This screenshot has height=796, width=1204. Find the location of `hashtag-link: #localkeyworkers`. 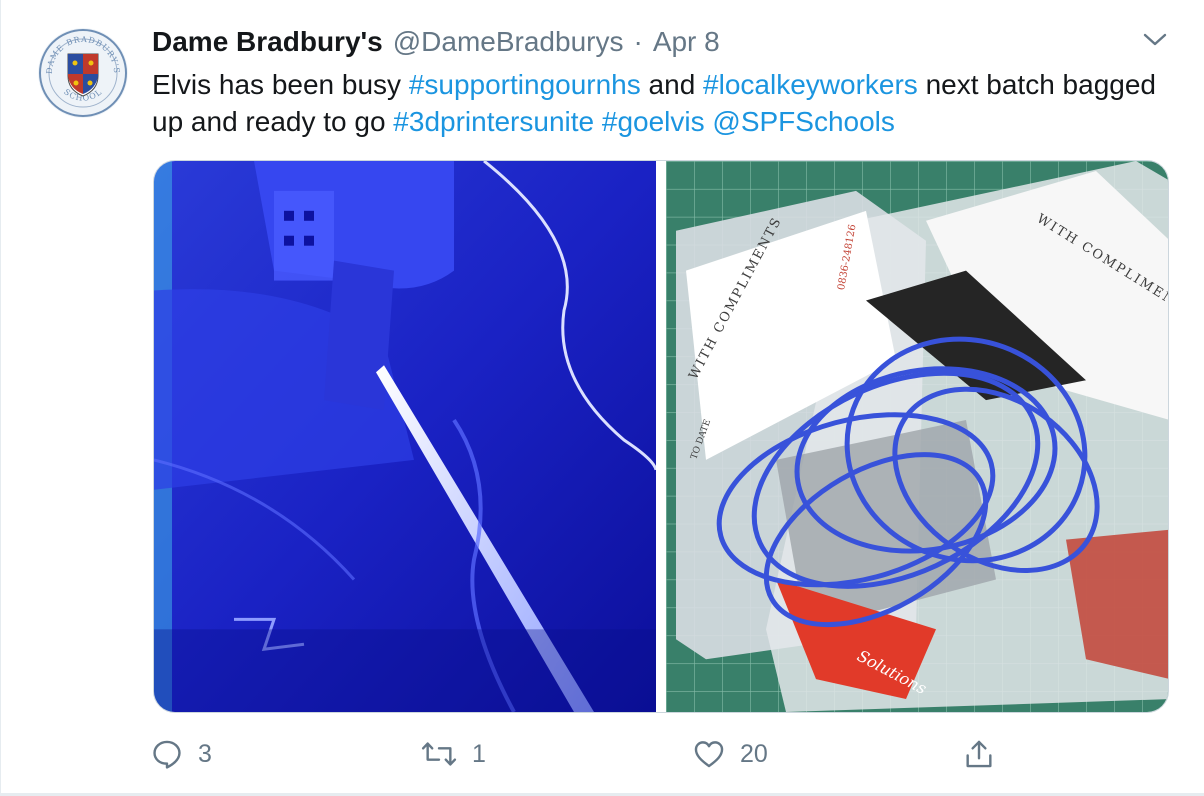

hashtag-link: #localkeyworkers is located at coordinates (810, 84).